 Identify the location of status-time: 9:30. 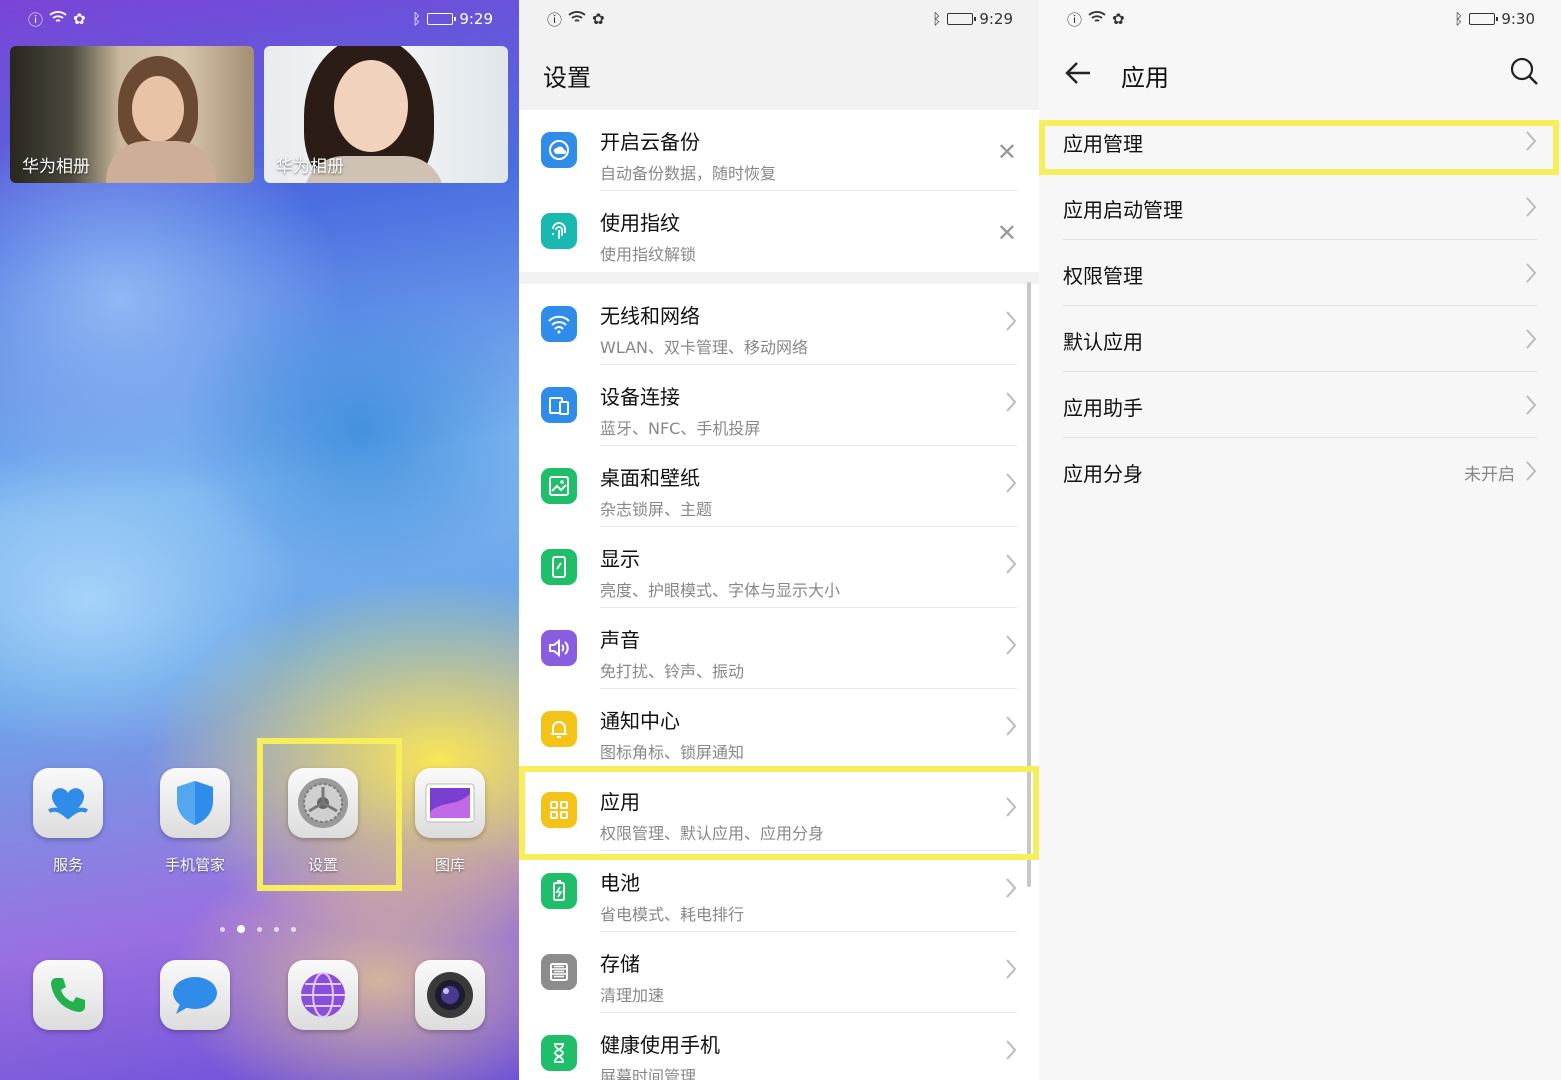
(1518, 19).